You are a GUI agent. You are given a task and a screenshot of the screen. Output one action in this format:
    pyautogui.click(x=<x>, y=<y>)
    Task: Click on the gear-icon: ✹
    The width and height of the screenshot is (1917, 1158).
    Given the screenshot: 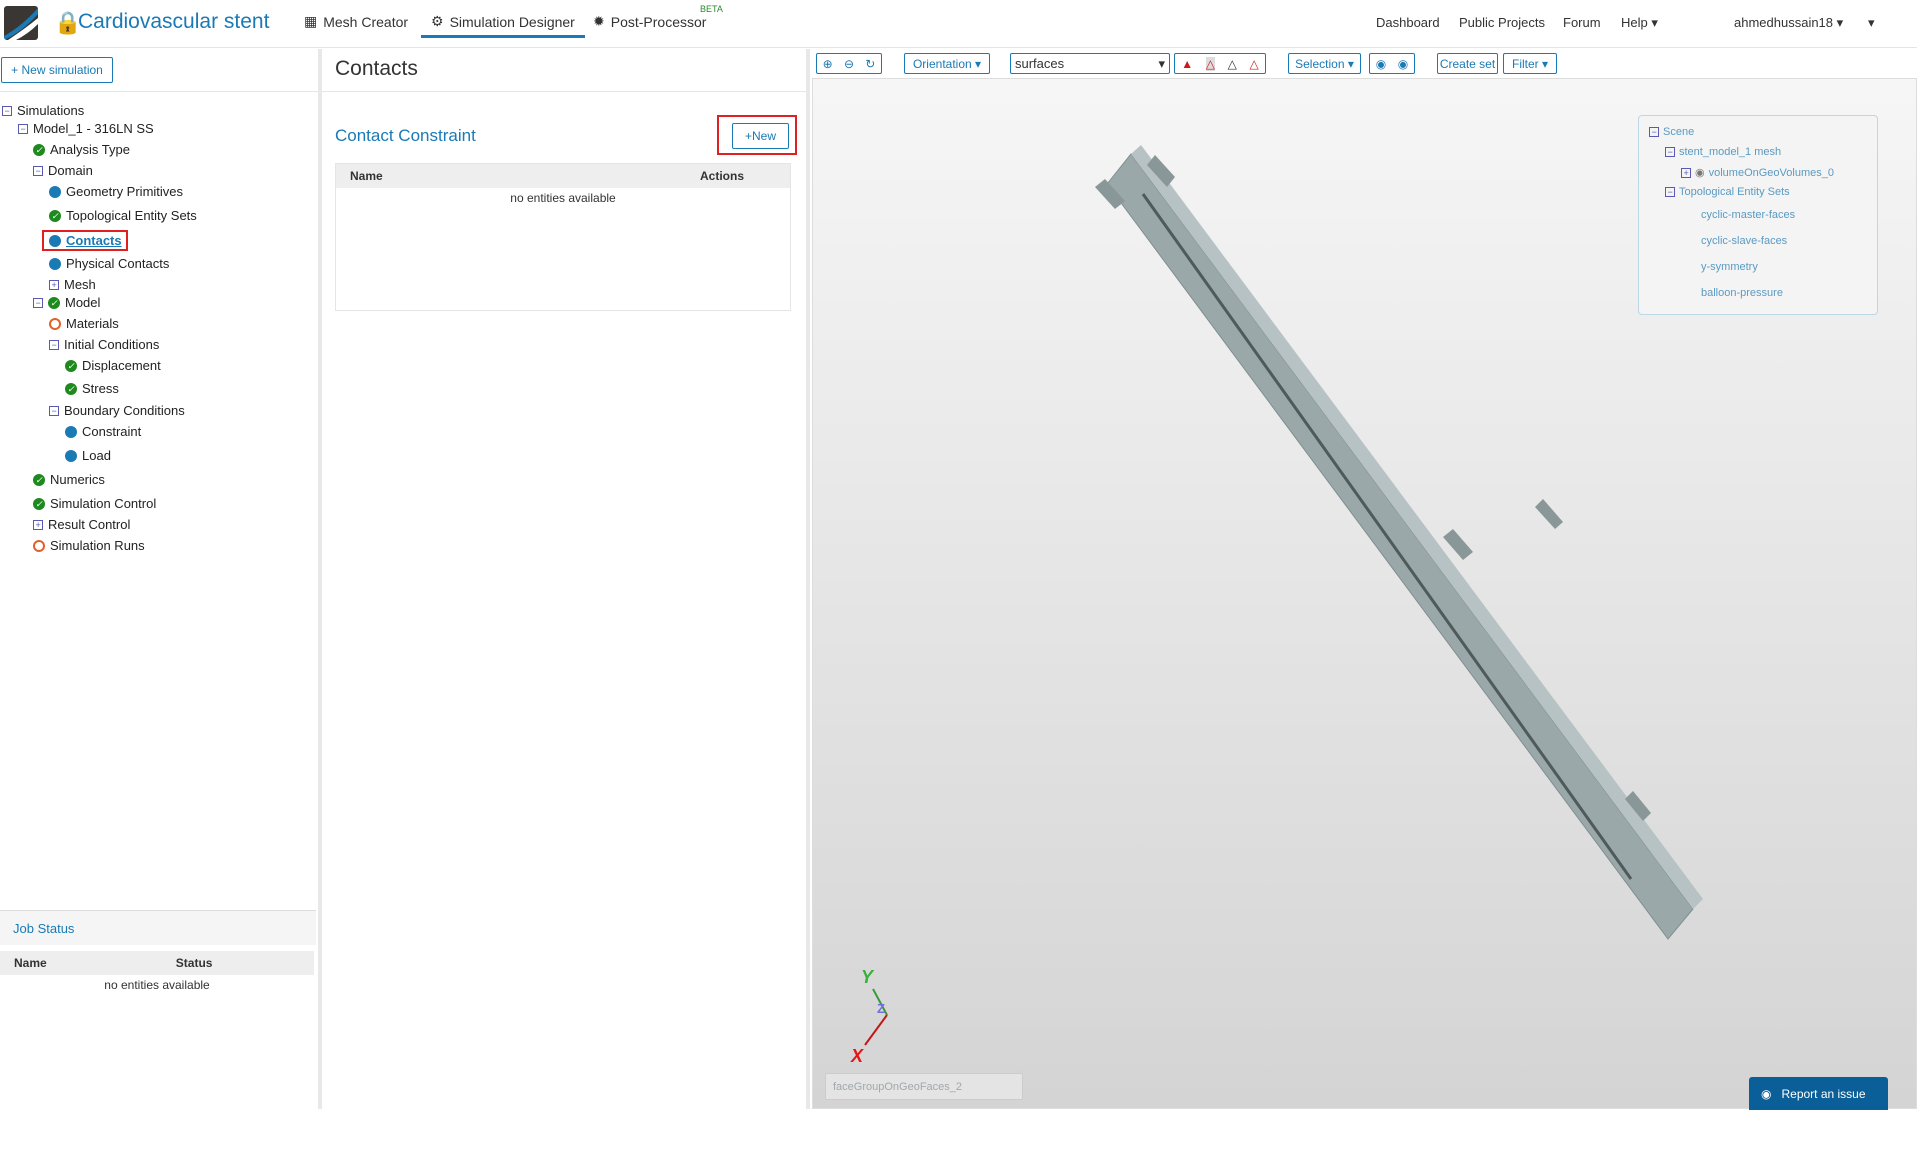 What is the action you would take?
    pyautogui.click(x=599, y=21)
    